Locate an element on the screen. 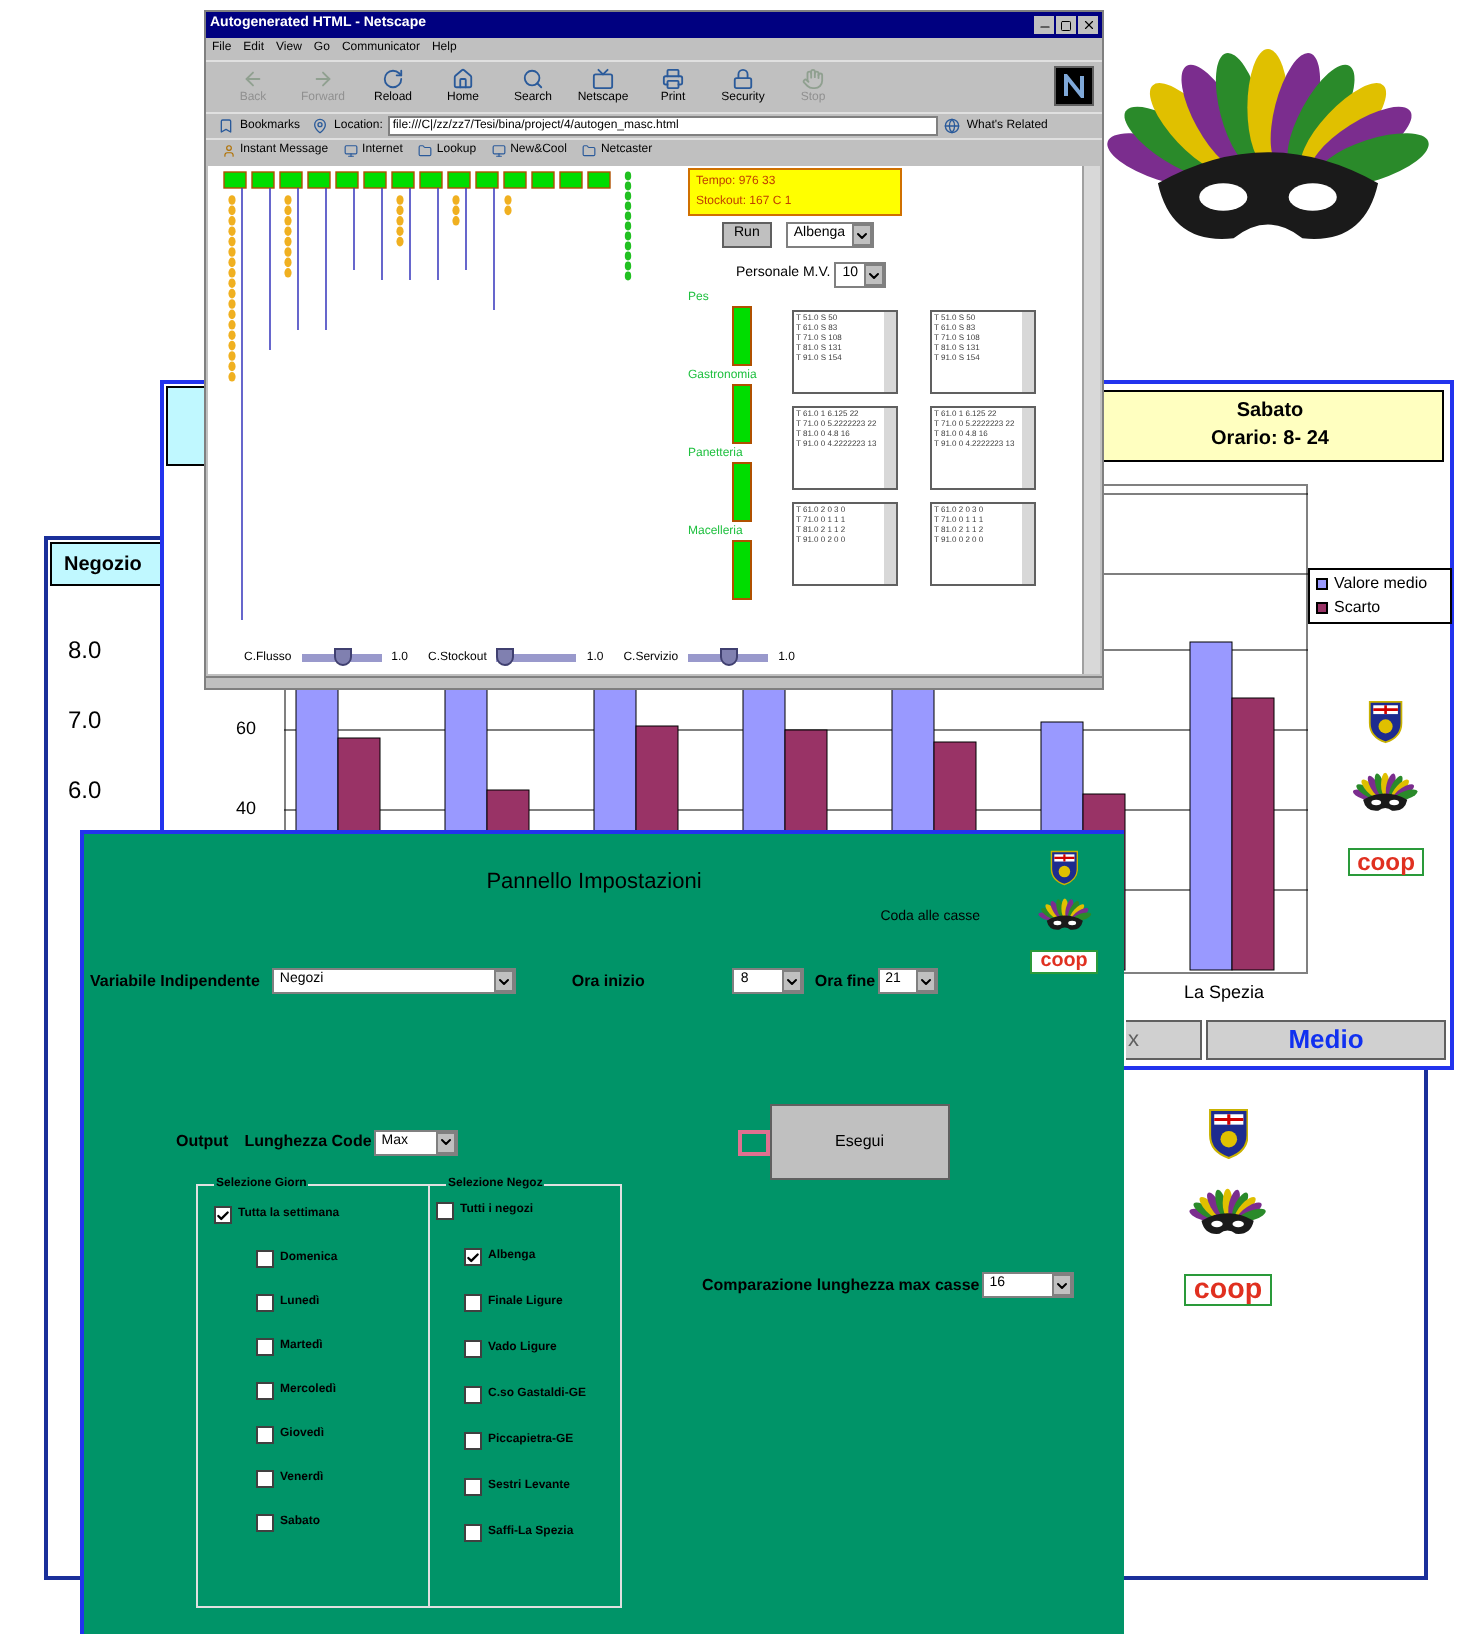  minimize-icon is located at coordinates (1044, 27).